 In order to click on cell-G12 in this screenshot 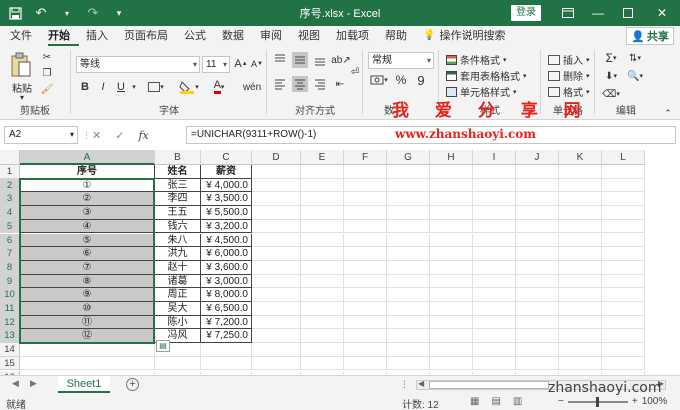, I will do `click(408, 322)`.